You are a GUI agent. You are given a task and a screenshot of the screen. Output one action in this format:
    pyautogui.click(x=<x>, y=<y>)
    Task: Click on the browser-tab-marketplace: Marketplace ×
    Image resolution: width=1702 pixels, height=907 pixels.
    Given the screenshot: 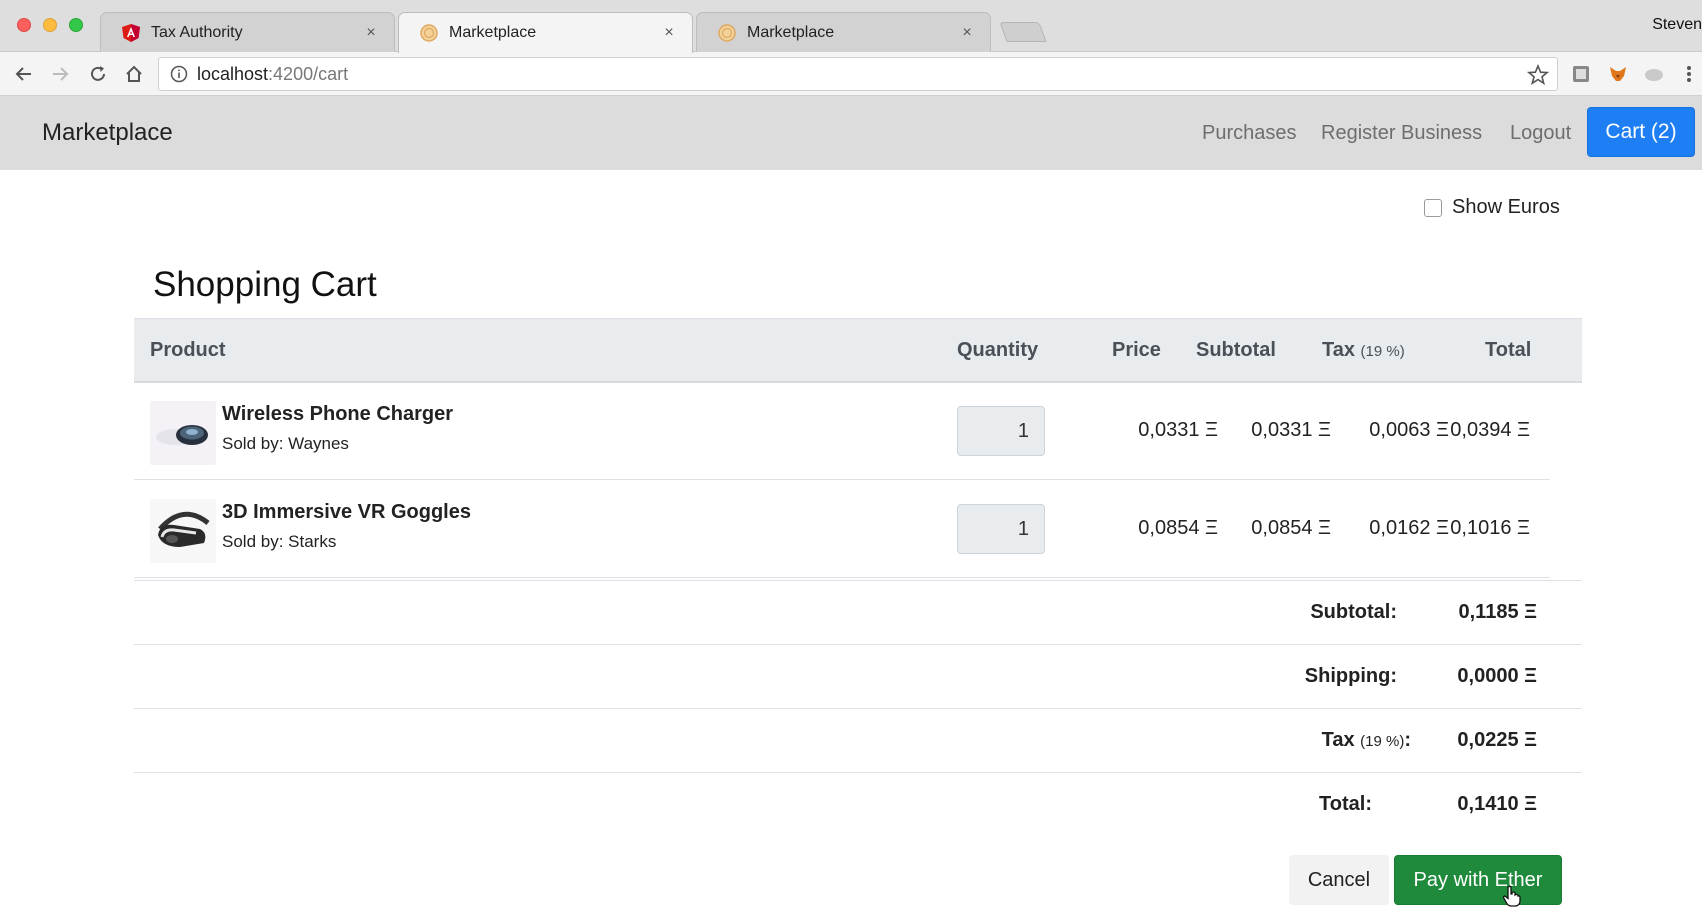 What is the action you would take?
    pyautogui.click(x=843, y=32)
    